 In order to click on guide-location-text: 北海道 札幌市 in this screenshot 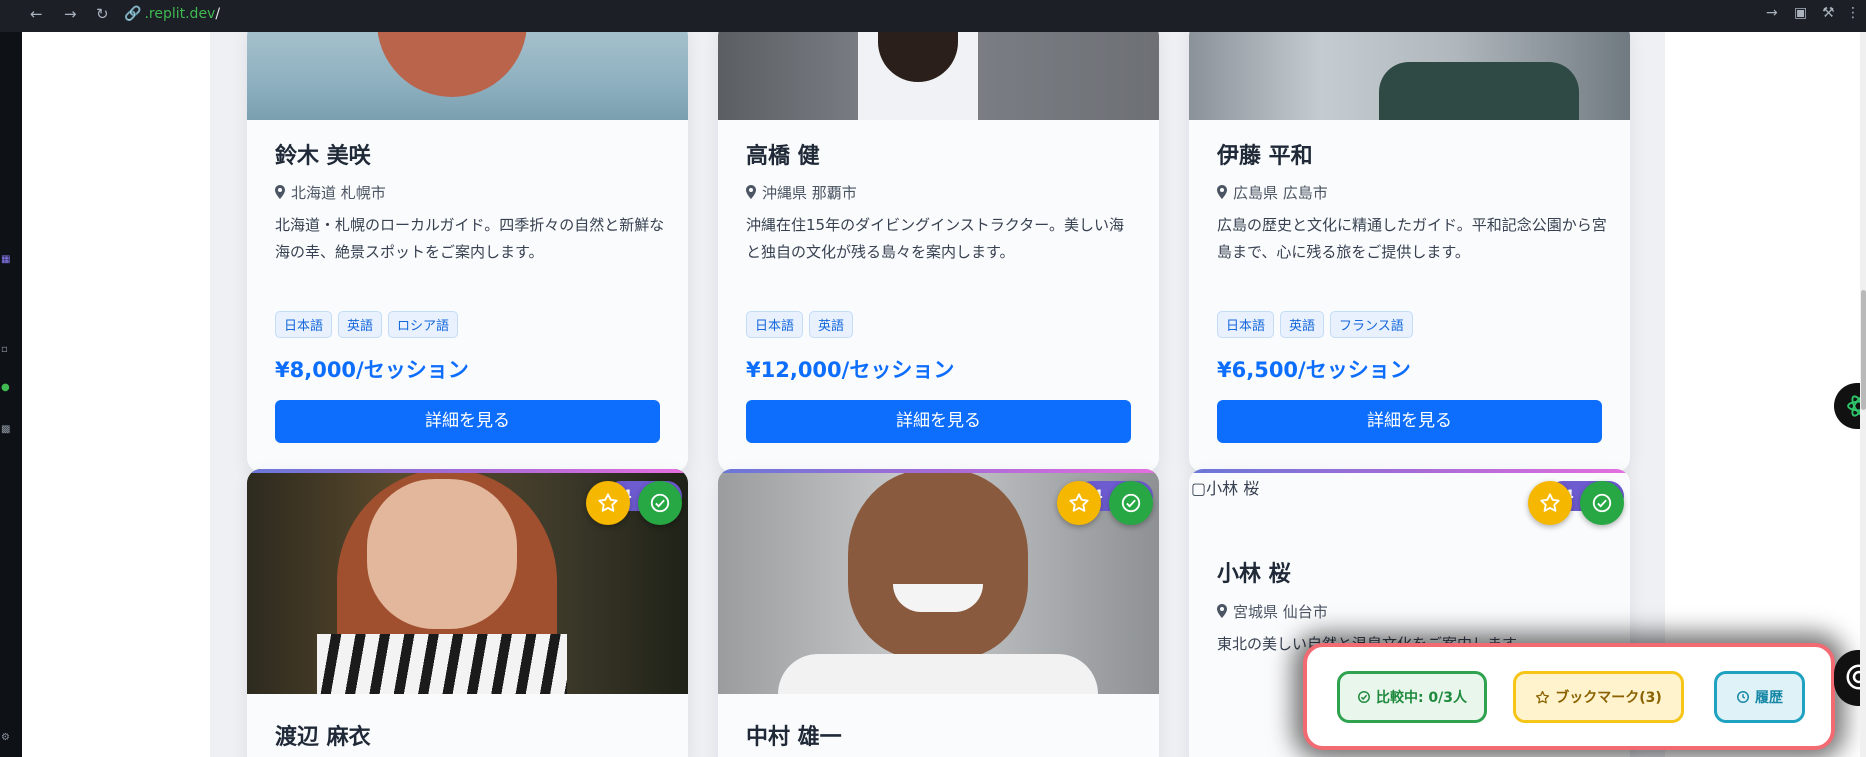, I will do `click(338, 193)`.